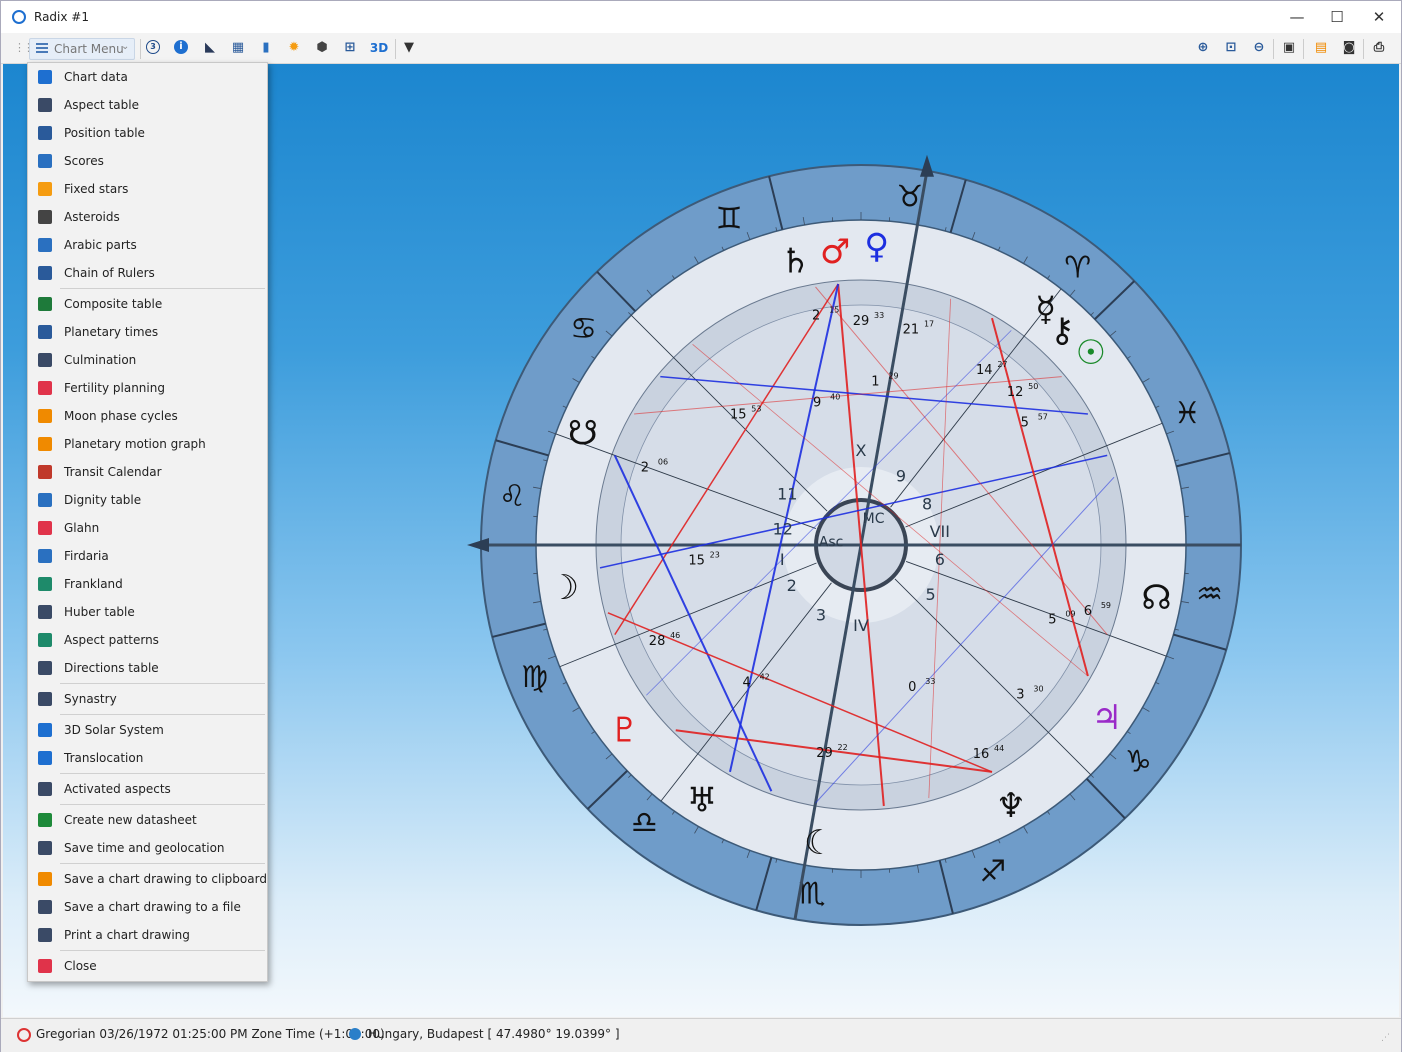 This screenshot has width=1402, height=1052. What do you see at coordinates (1379, 48) in the screenshot?
I see `print-icon: ⎙` at bounding box center [1379, 48].